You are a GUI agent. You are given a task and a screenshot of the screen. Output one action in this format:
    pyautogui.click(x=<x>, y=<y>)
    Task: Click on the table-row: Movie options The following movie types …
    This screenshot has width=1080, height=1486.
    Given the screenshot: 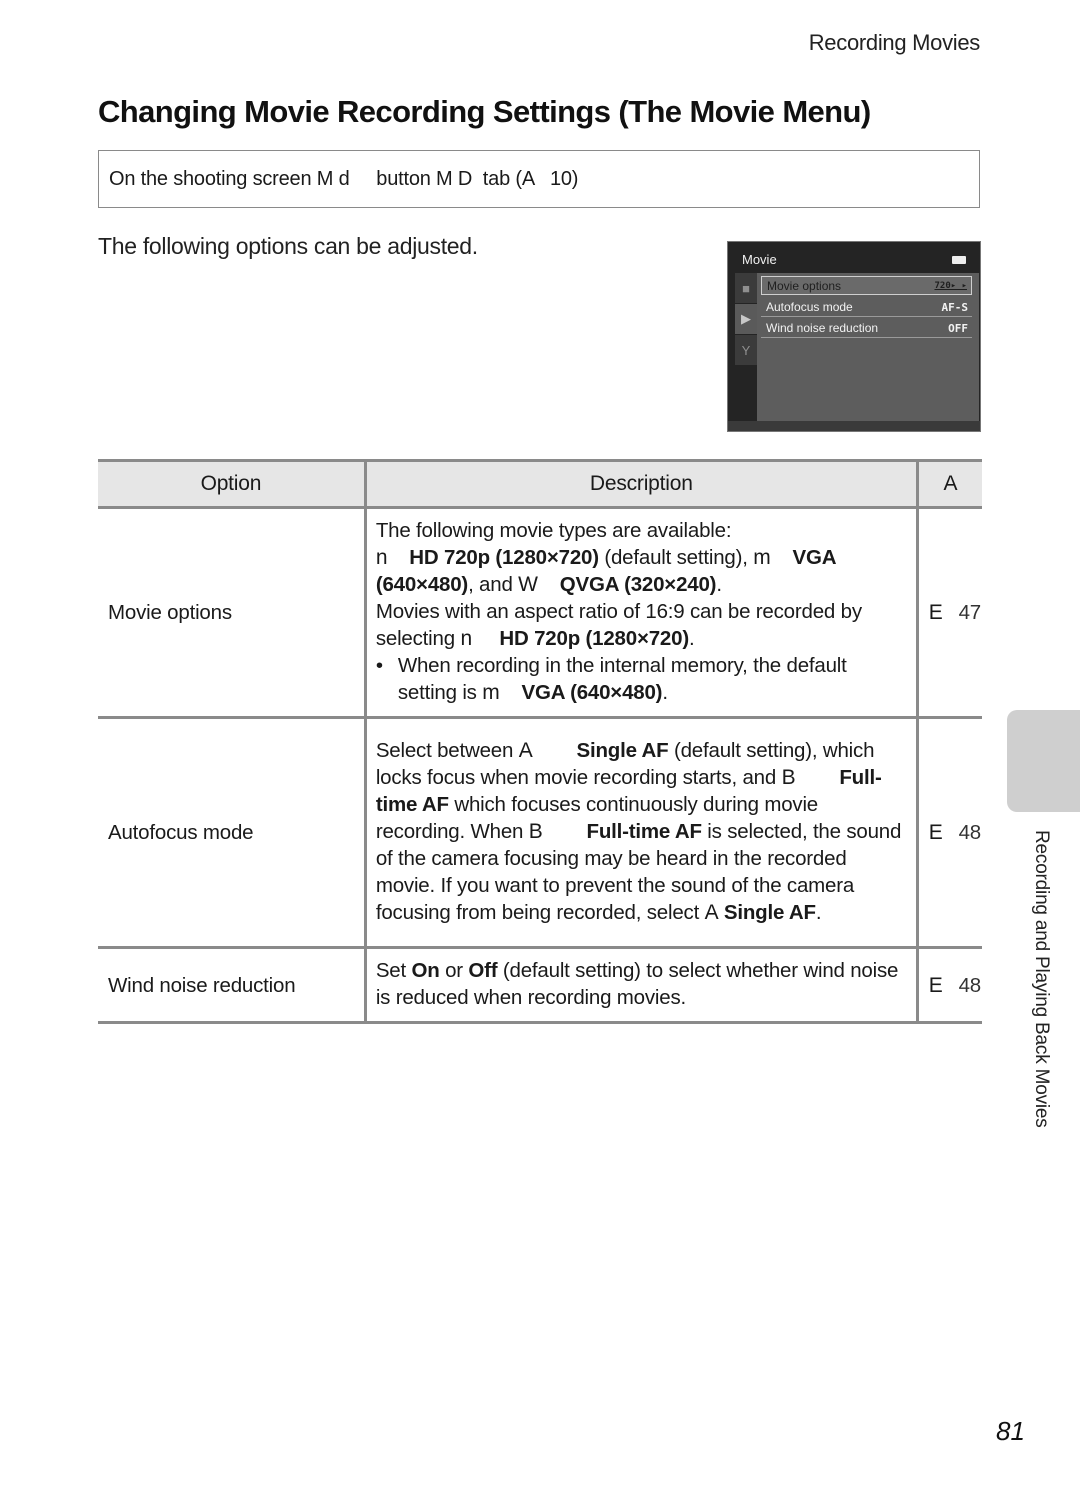 What is the action you would take?
    pyautogui.click(x=540, y=613)
    